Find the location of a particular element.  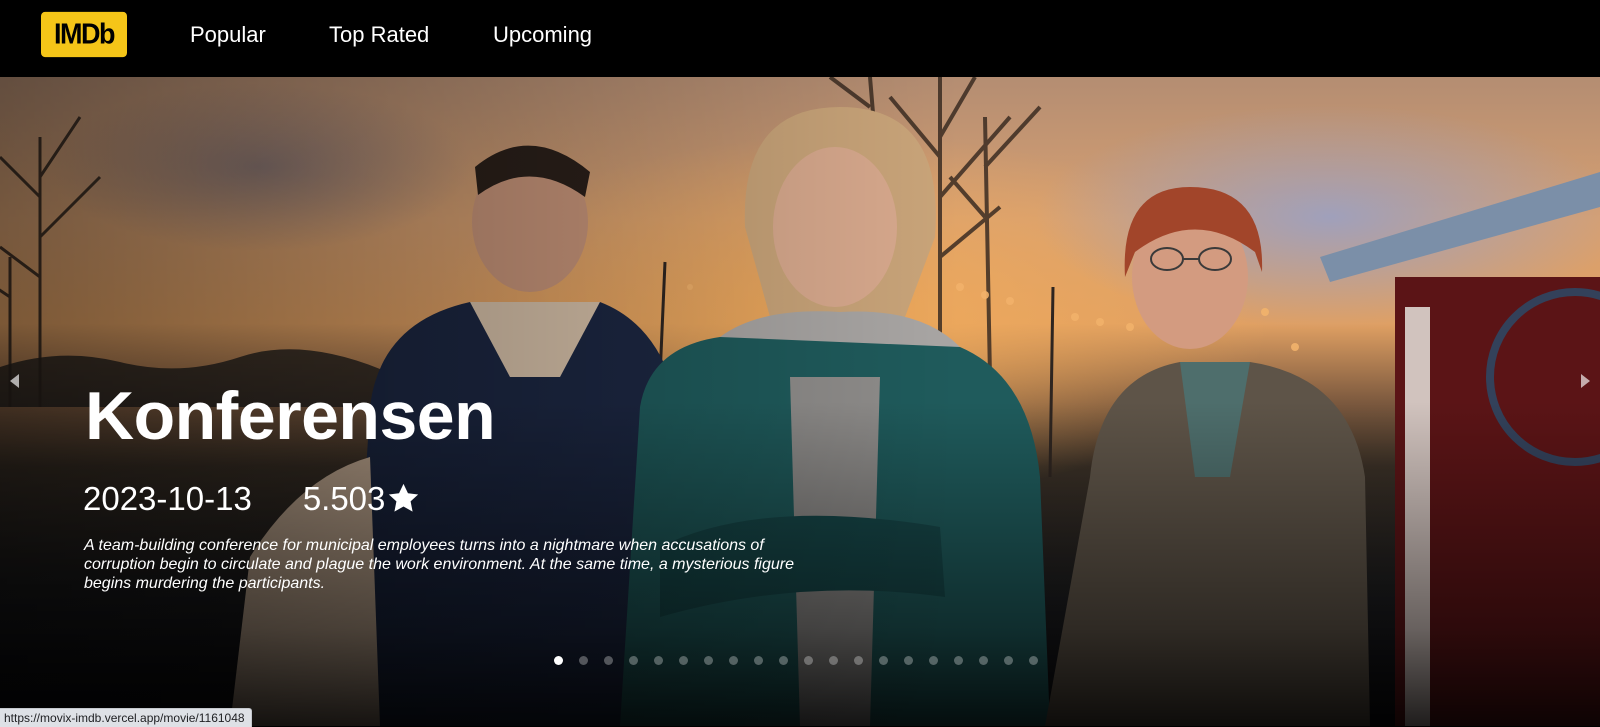

carousel-prev-arrow-icon is located at coordinates (14, 381).